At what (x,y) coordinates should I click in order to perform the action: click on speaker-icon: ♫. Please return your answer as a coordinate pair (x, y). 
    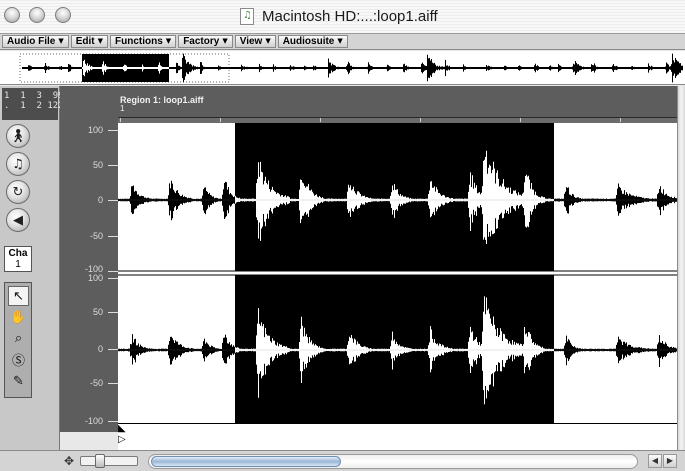
    Looking at the image, I should click on (18, 164).